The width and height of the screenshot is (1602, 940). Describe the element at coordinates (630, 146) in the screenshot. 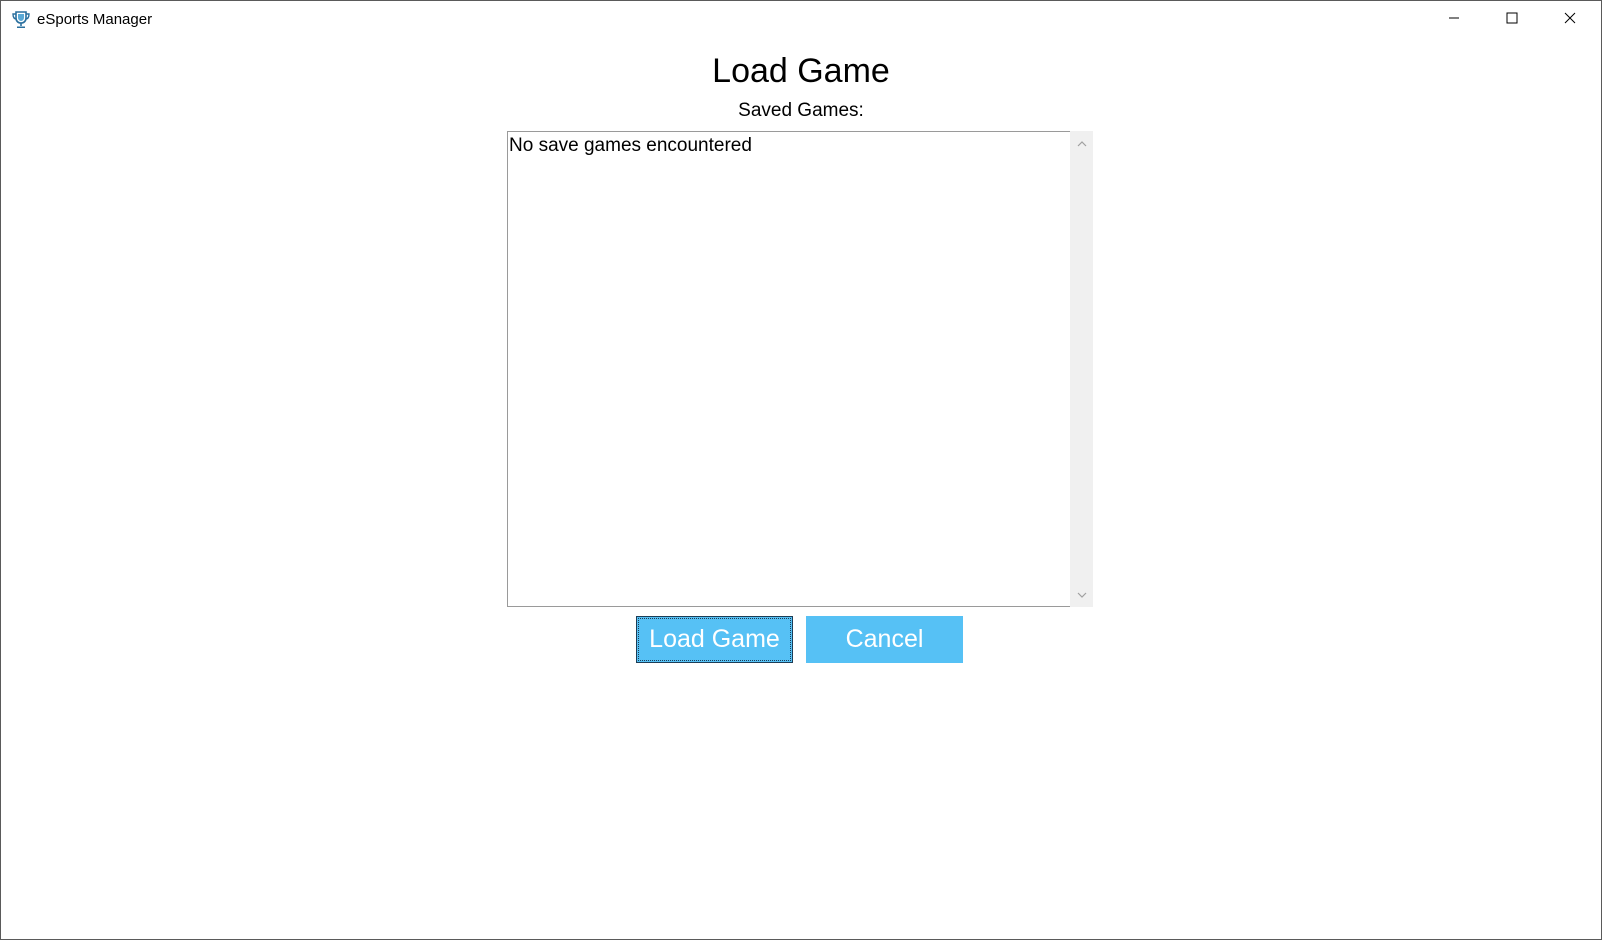

I see `list-item: No save games encountered` at that location.